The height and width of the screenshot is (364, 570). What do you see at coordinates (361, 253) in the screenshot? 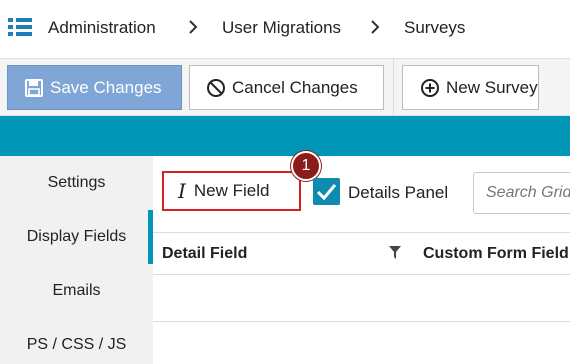
I see `table-header: Detail Field Custom Form Field` at bounding box center [361, 253].